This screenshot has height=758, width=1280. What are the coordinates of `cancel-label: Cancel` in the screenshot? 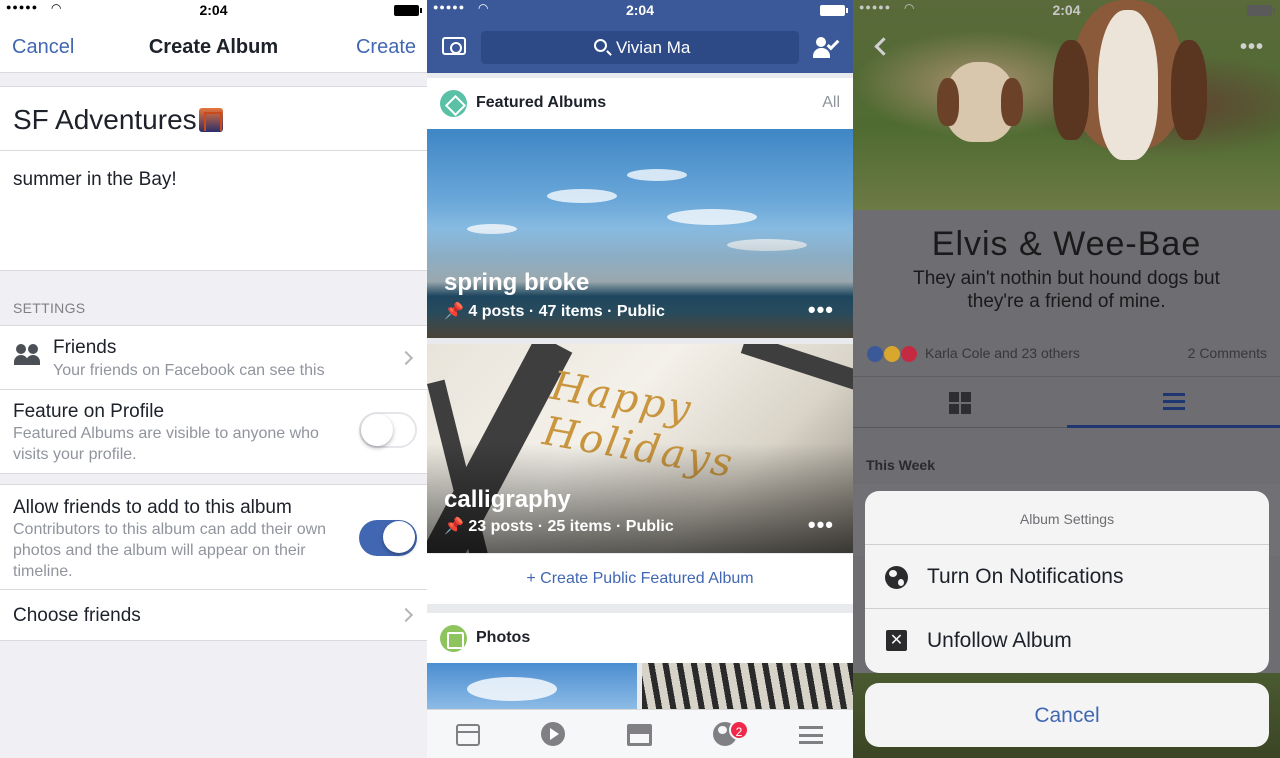 It's located at (1067, 715).